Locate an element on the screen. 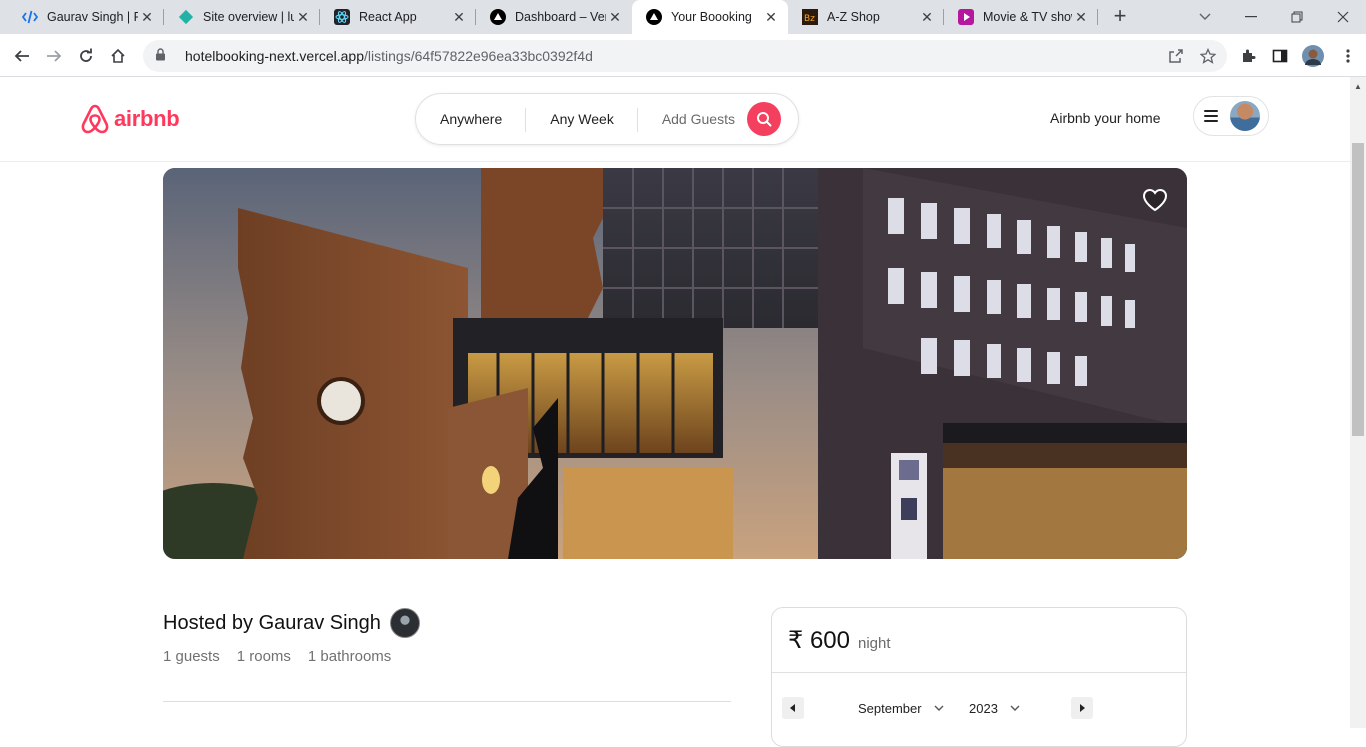 The image size is (1366, 747). listing-stats: 1 guests 1 rooms 1 bathrooms is located at coordinates (277, 656).